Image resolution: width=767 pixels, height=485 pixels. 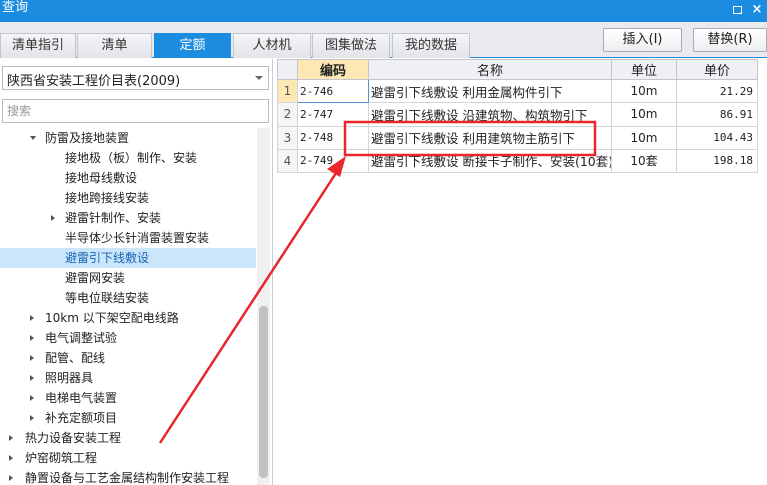 What do you see at coordinates (333, 137) in the screenshot?
I see `cell-code: 2-748` at bounding box center [333, 137].